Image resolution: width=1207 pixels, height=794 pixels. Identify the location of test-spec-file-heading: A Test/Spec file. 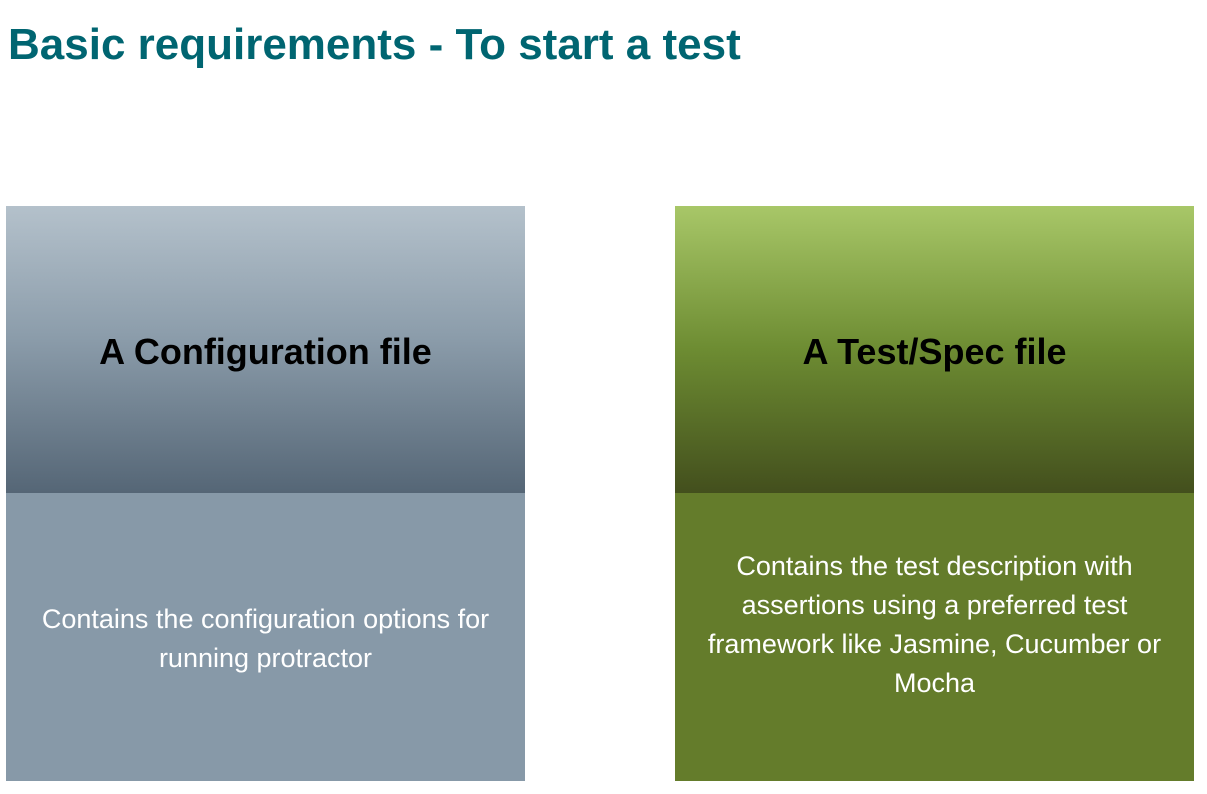
(934, 351).